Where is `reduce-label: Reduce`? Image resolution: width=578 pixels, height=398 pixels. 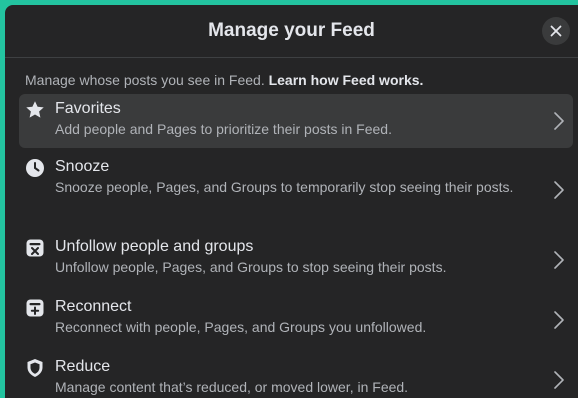 reduce-label: Reduce is located at coordinates (83, 366).